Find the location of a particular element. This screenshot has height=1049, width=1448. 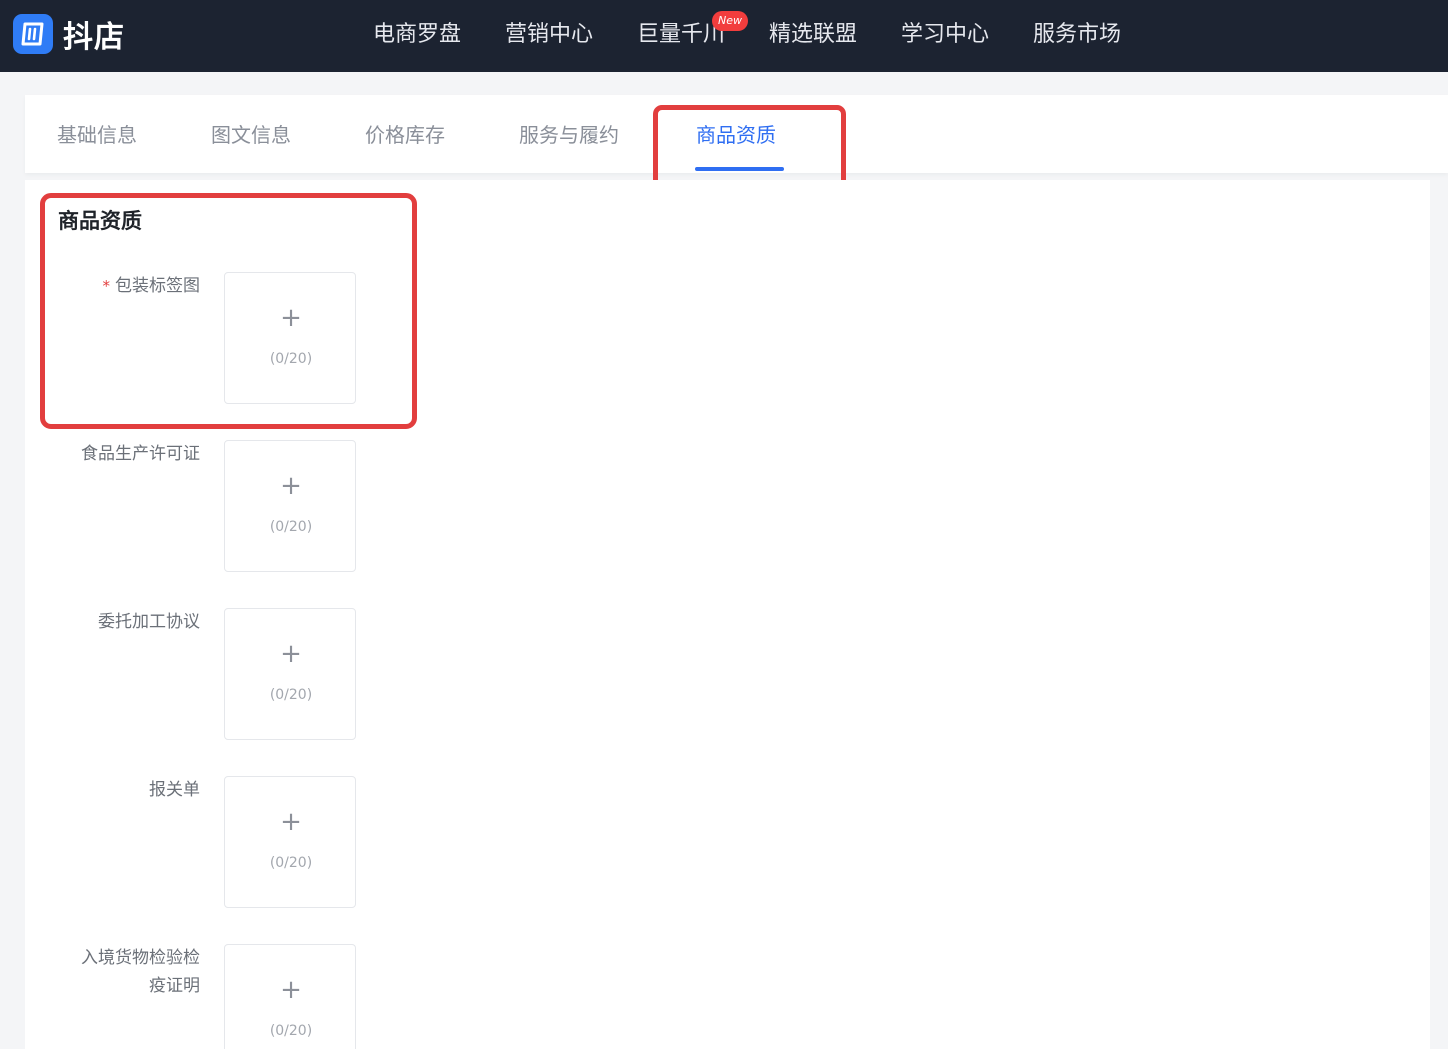

tab-graphic-info: 图文信息 is located at coordinates (251, 135).